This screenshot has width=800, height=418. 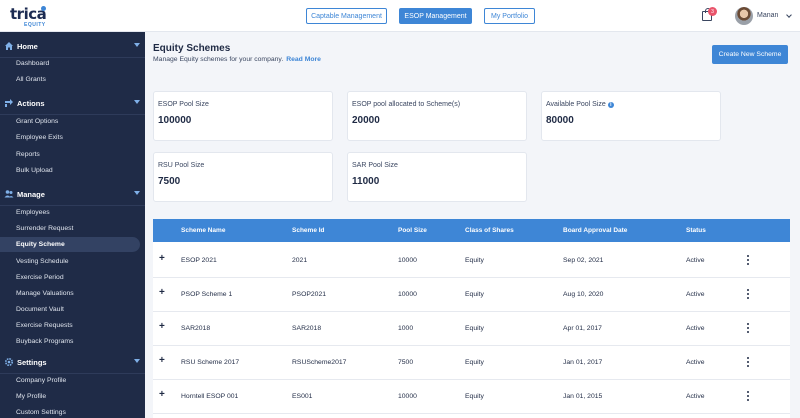 What do you see at coordinates (576, 104) in the screenshot?
I see `stat-label-text: Available Pool Size` at bounding box center [576, 104].